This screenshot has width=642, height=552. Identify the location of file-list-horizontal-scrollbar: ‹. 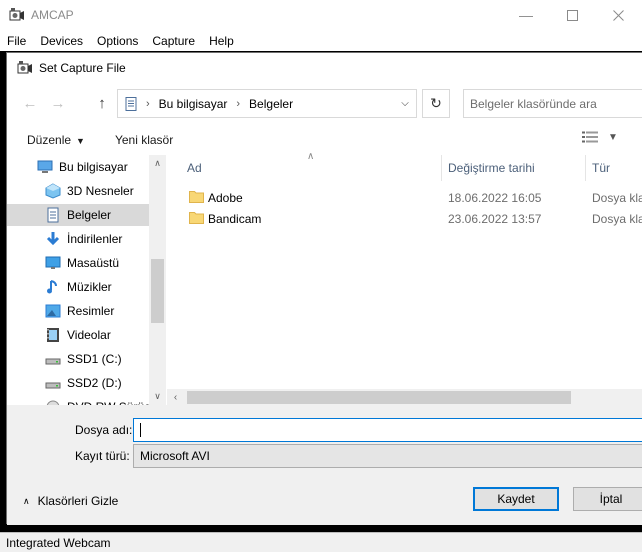
(404, 397).